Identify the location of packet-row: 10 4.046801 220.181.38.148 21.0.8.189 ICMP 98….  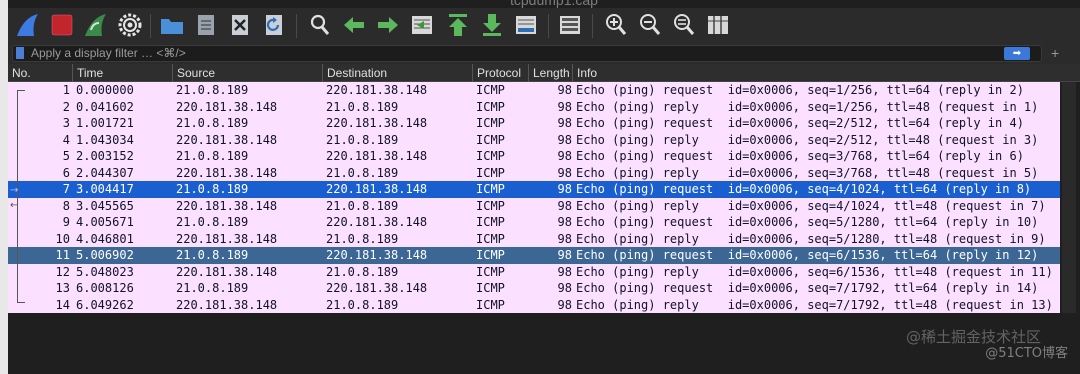
(534, 238).